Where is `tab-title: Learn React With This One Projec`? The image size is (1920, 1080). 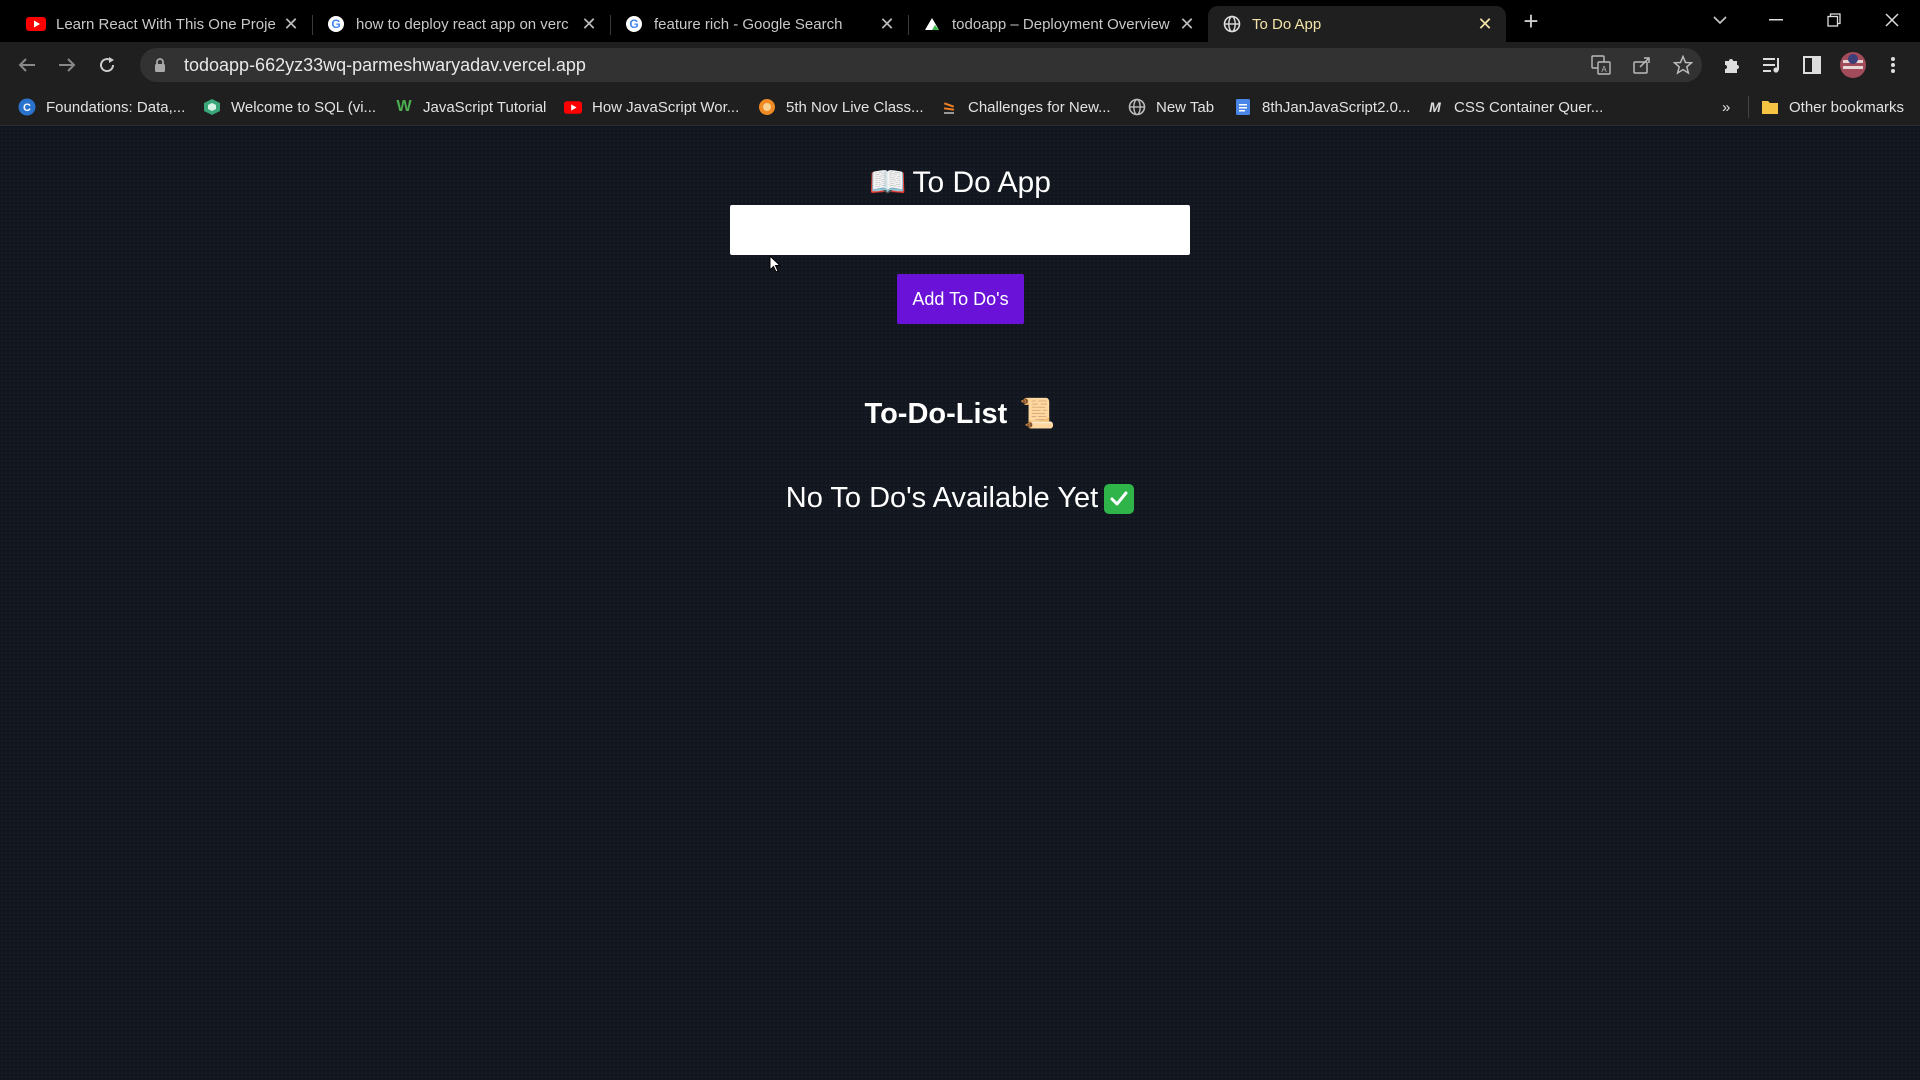
tab-title: Learn React With This One Projec is located at coordinates (166, 24).